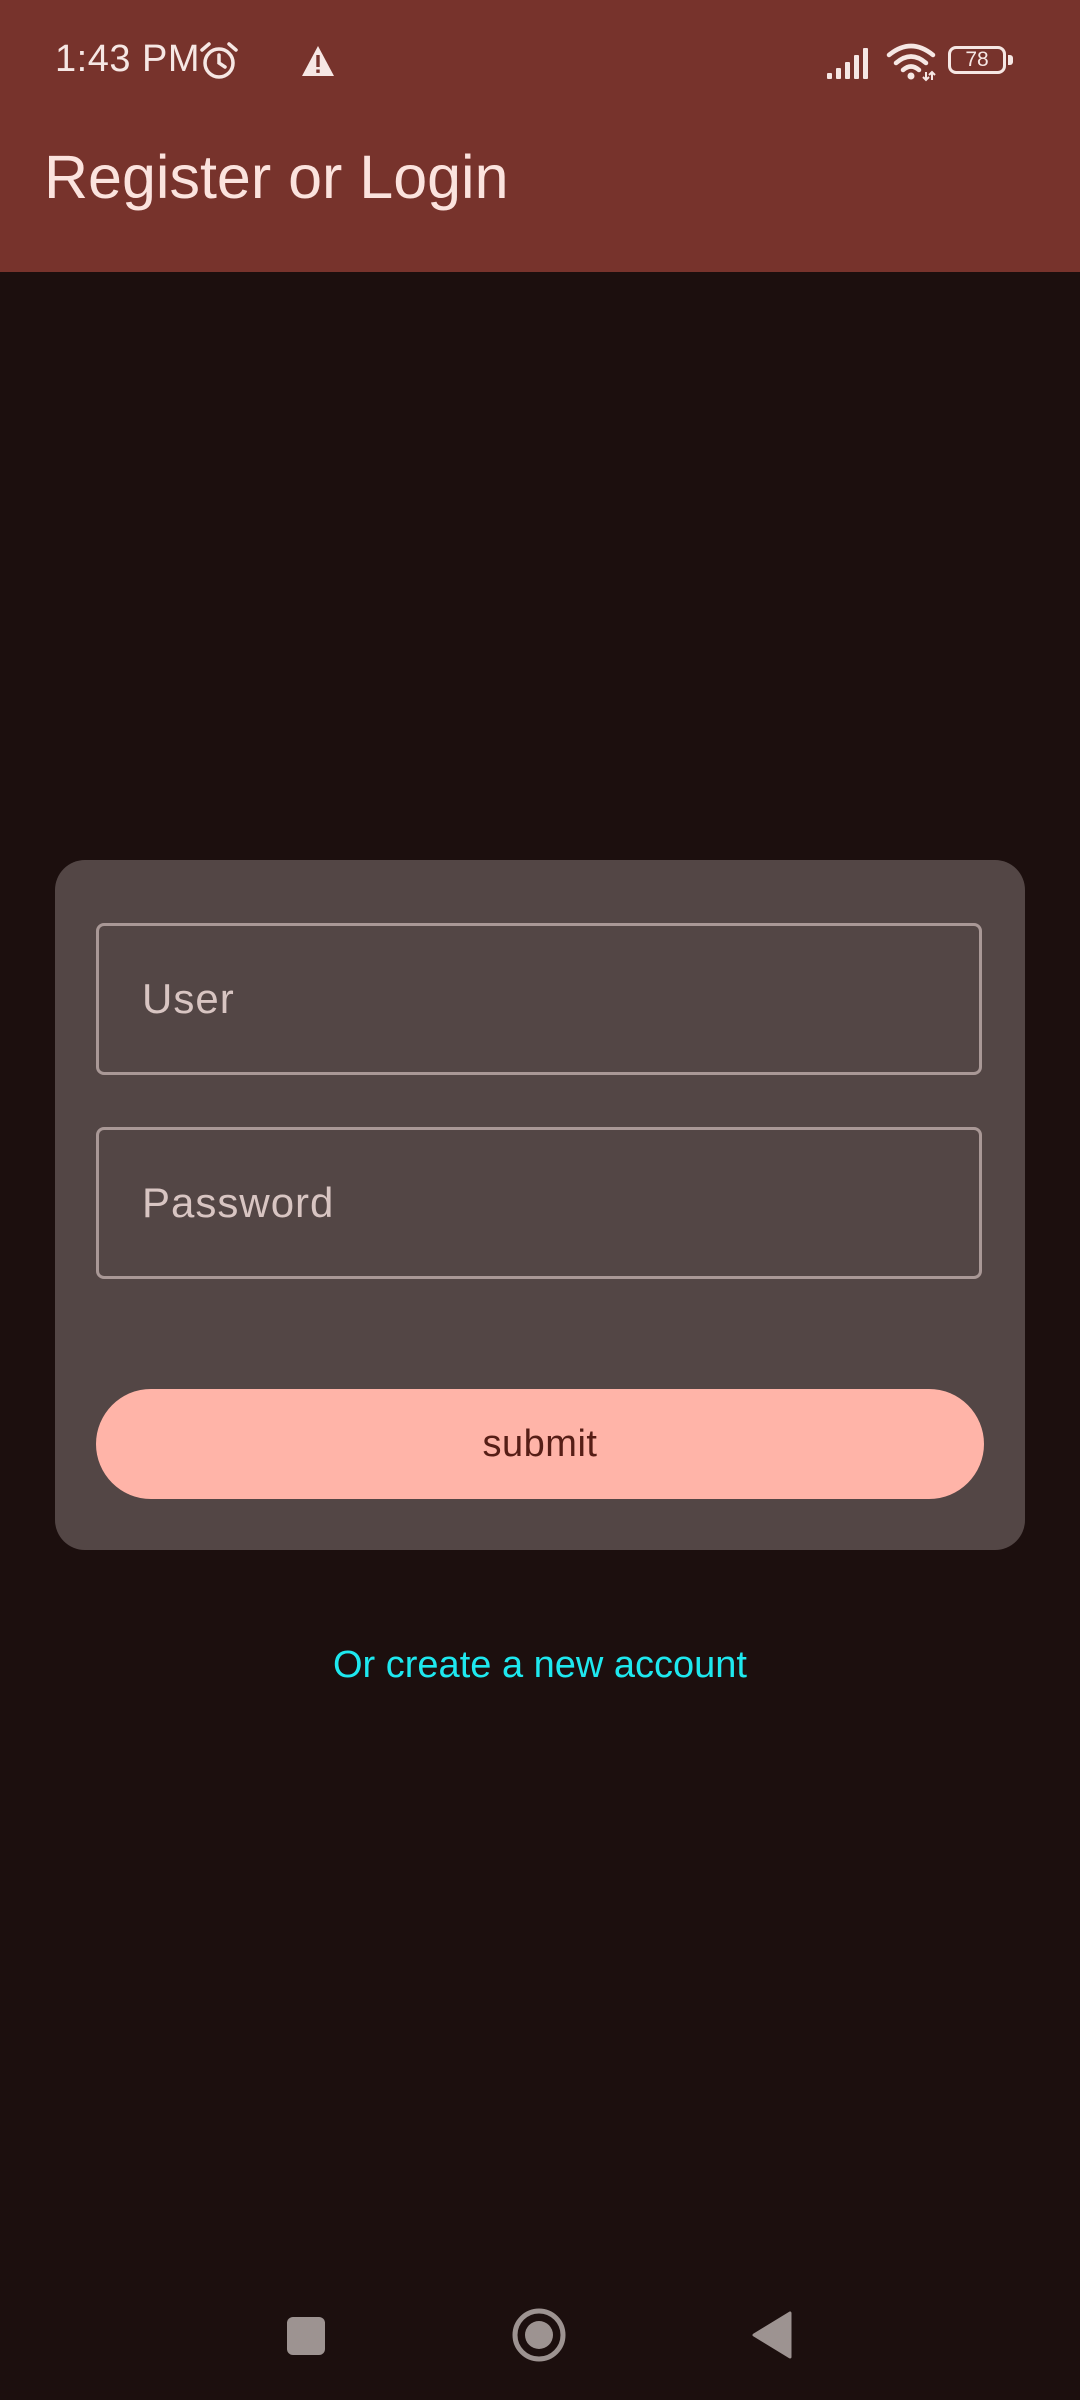  I want to click on recents-icon, so click(306, 2336).